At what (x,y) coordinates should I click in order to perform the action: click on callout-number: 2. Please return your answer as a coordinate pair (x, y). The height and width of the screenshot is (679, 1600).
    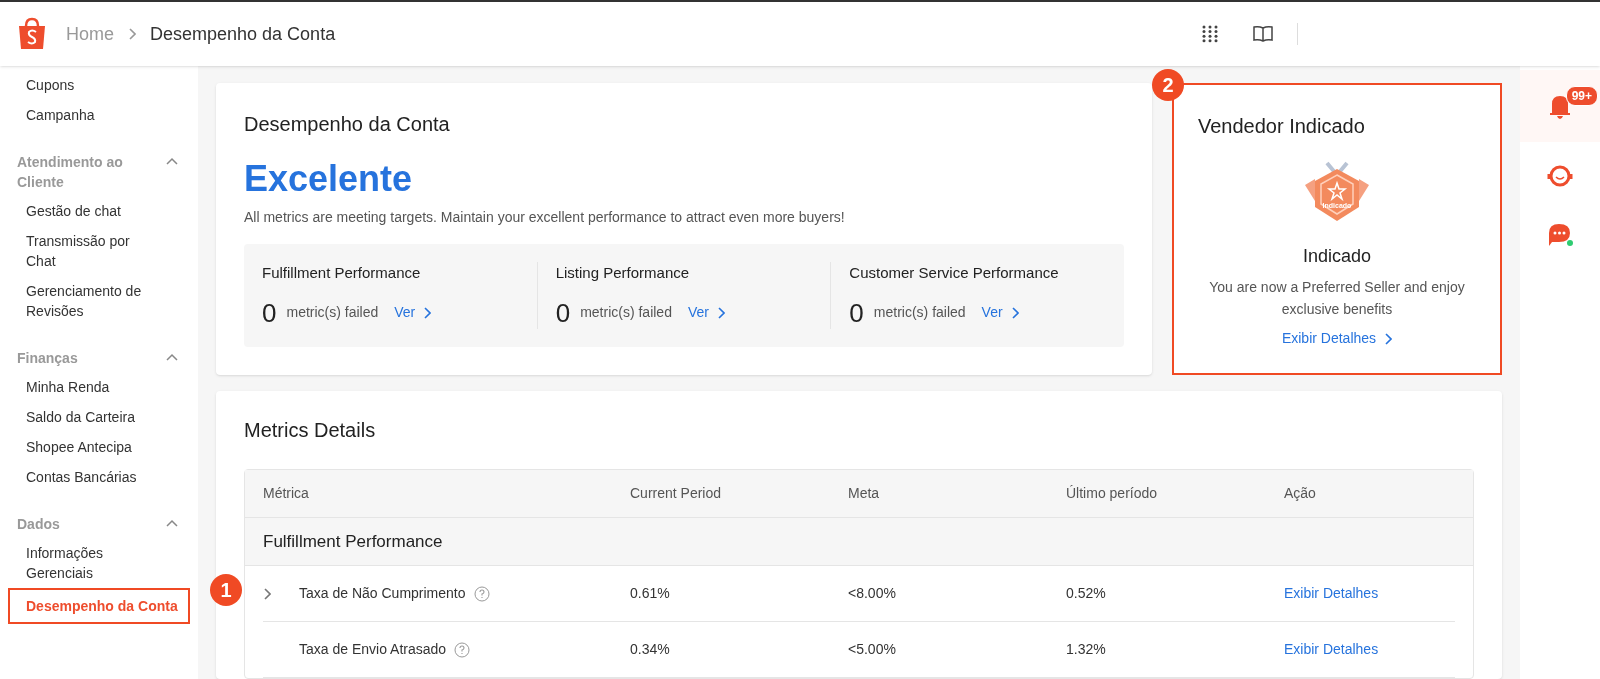
    Looking at the image, I should click on (1168, 85).